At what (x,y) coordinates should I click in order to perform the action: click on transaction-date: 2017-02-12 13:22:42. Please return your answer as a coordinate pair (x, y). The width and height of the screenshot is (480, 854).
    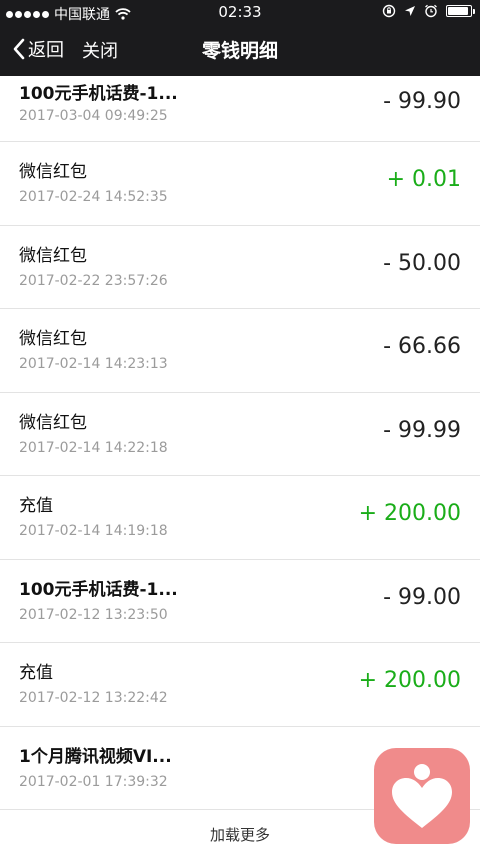
    Looking at the image, I should click on (93, 698).